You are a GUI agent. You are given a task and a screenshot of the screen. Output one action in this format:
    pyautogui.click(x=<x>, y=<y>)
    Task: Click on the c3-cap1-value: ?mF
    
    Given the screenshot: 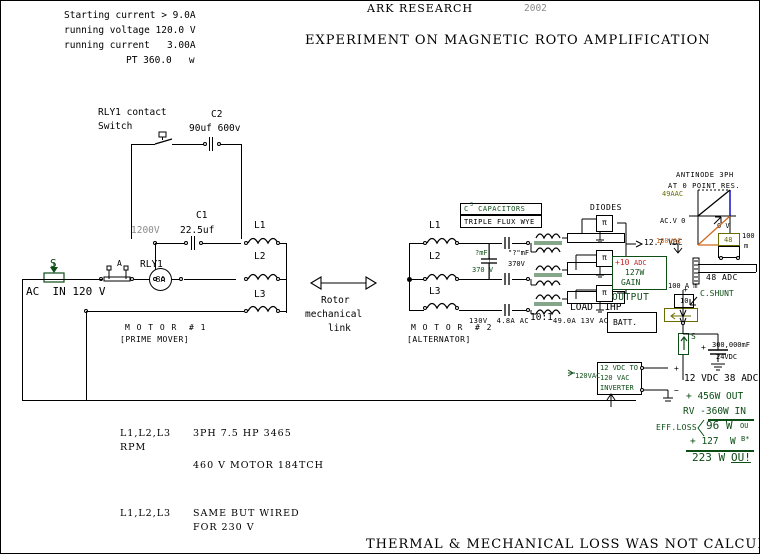 What is the action you would take?
    pyautogui.click(x=481, y=253)
    